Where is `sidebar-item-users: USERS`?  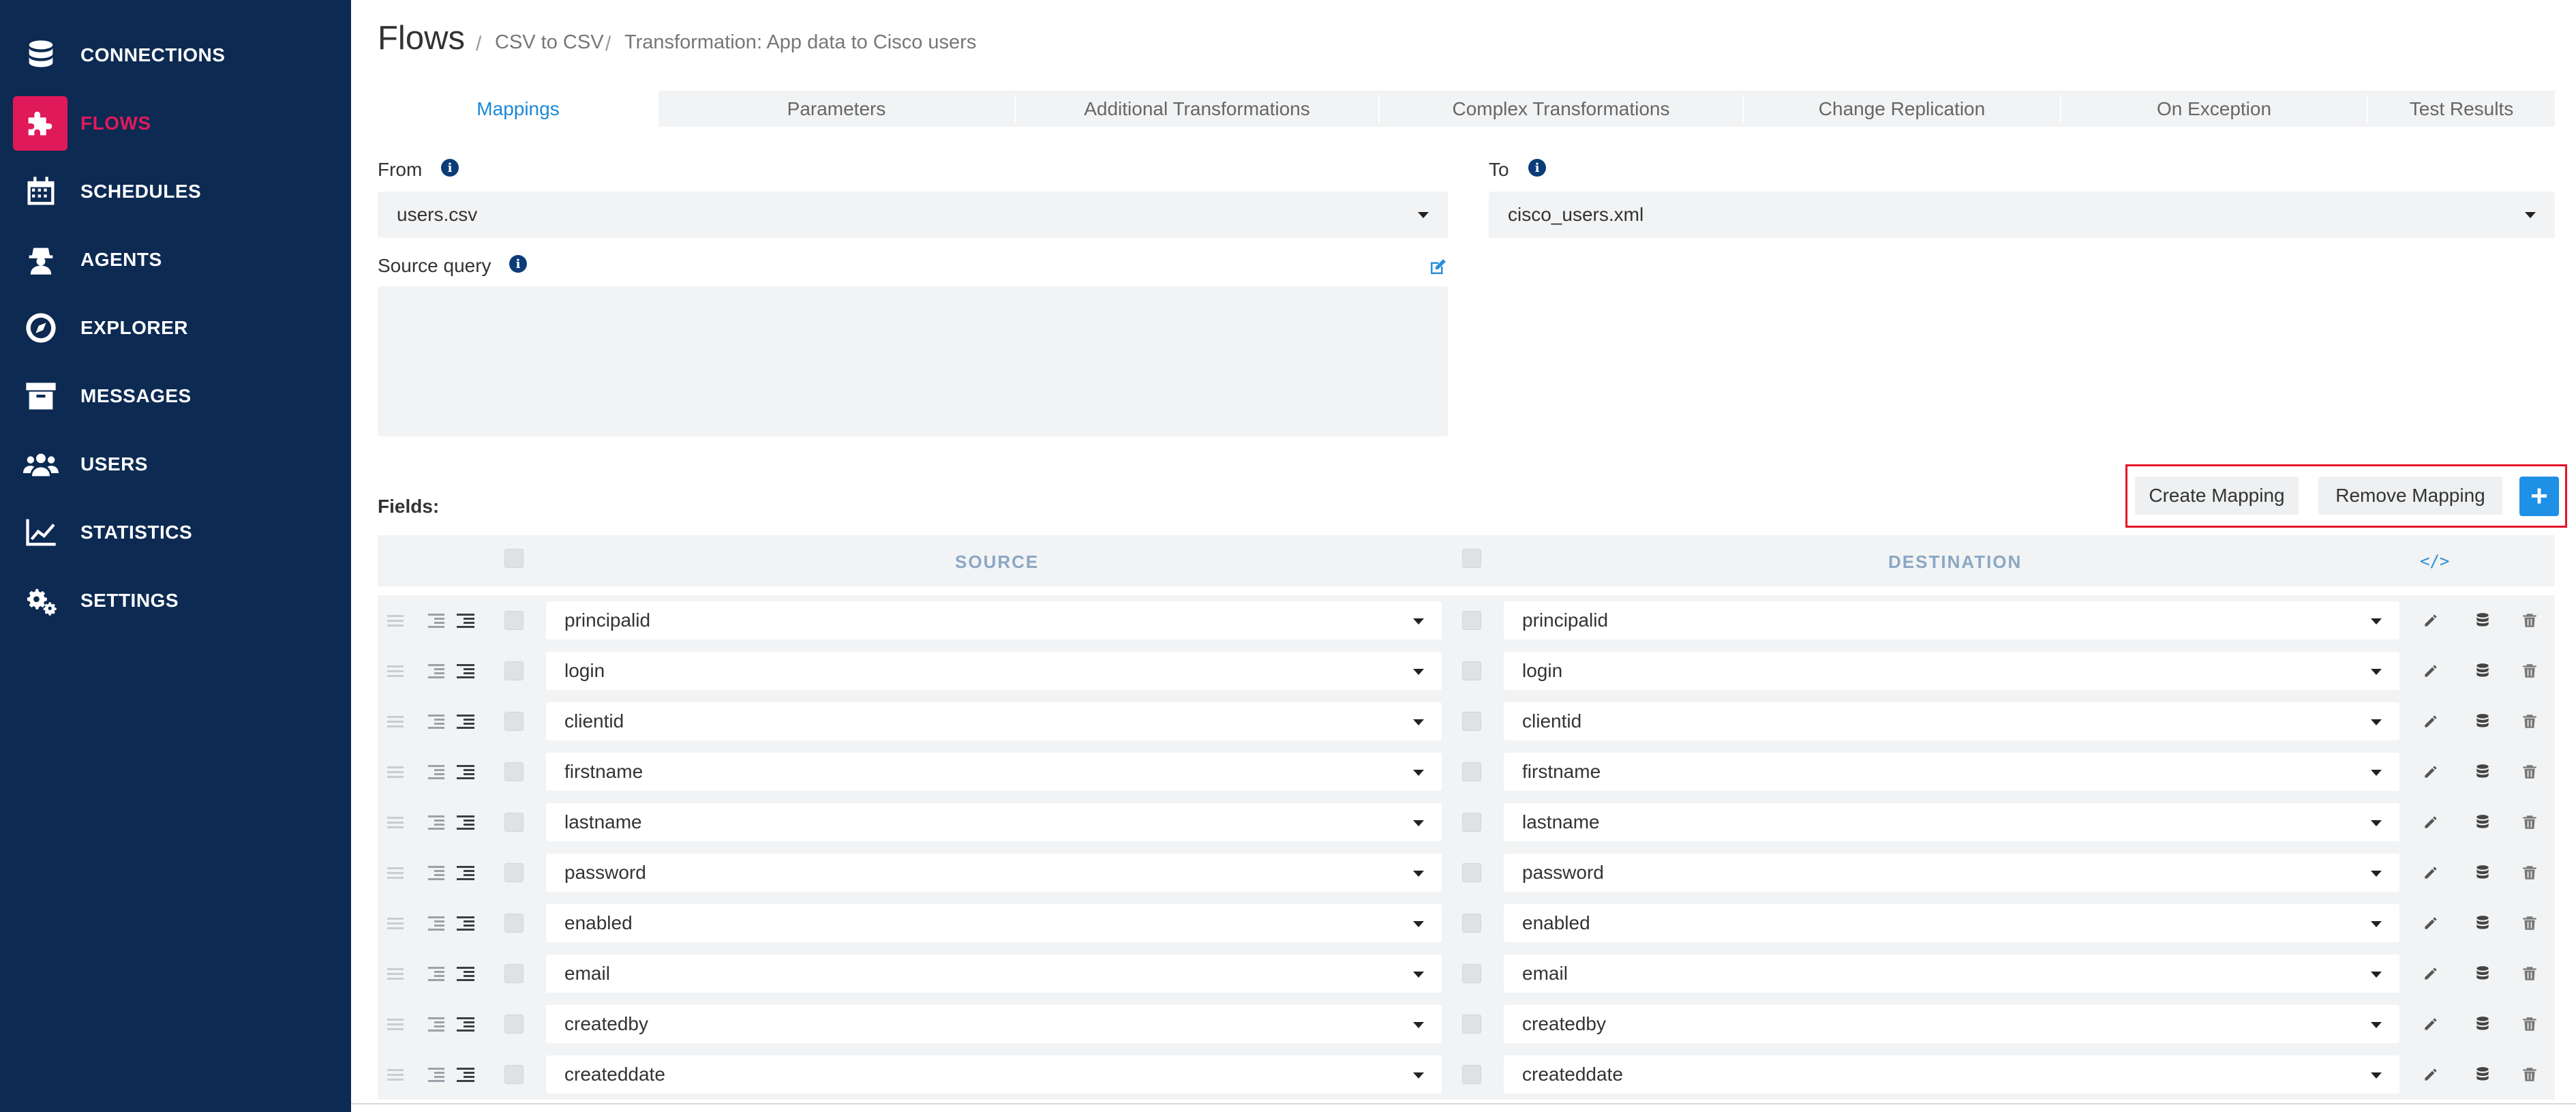 sidebar-item-users: USERS is located at coordinates (175, 465).